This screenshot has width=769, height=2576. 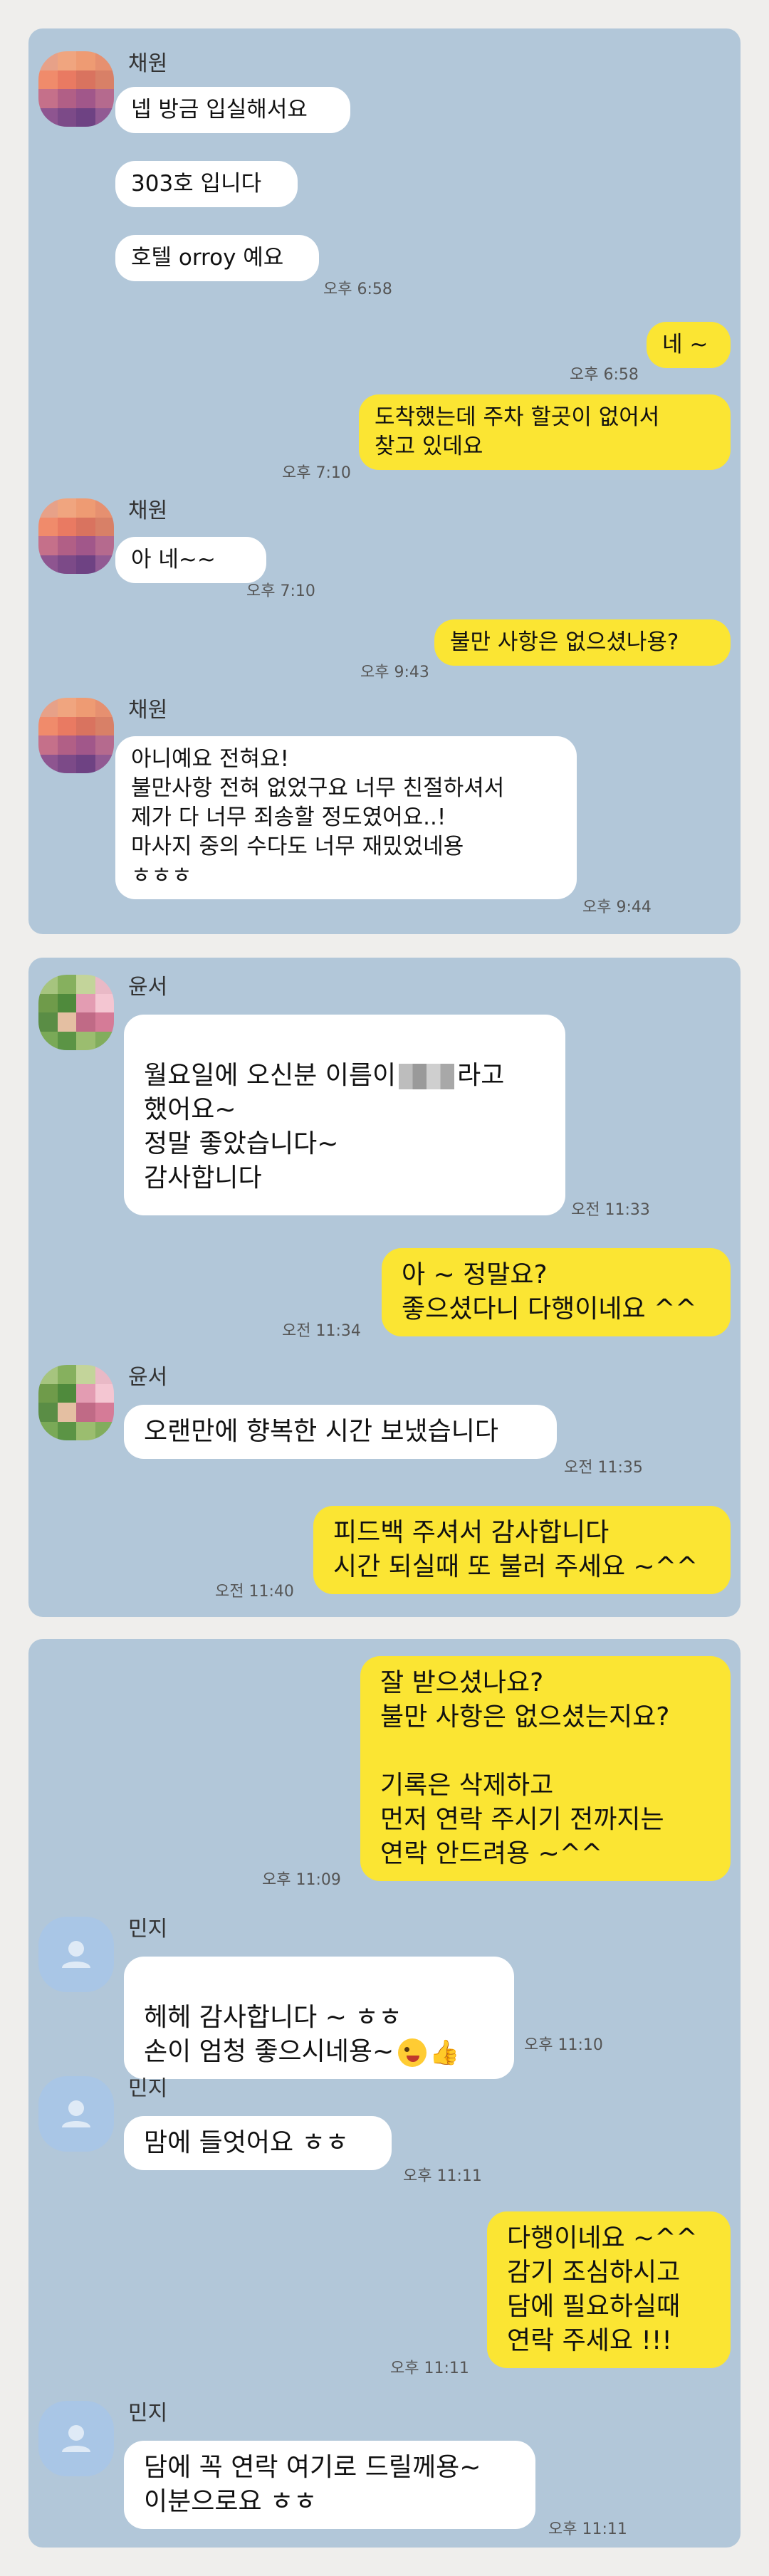 What do you see at coordinates (610, 1210) in the screenshot?
I see `message-time: 오전 11:33` at bounding box center [610, 1210].